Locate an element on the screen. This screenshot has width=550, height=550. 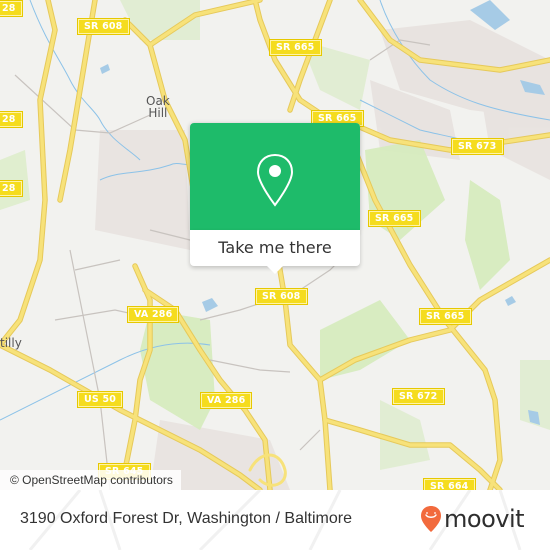
popup-header is located at coordinates (275, 176).